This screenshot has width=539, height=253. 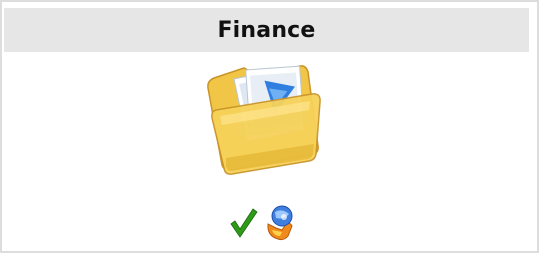 What do you see at coordinates (244, 223) in the screenshot?
I see `checkmark-icon` at bounding box center [244, 223].